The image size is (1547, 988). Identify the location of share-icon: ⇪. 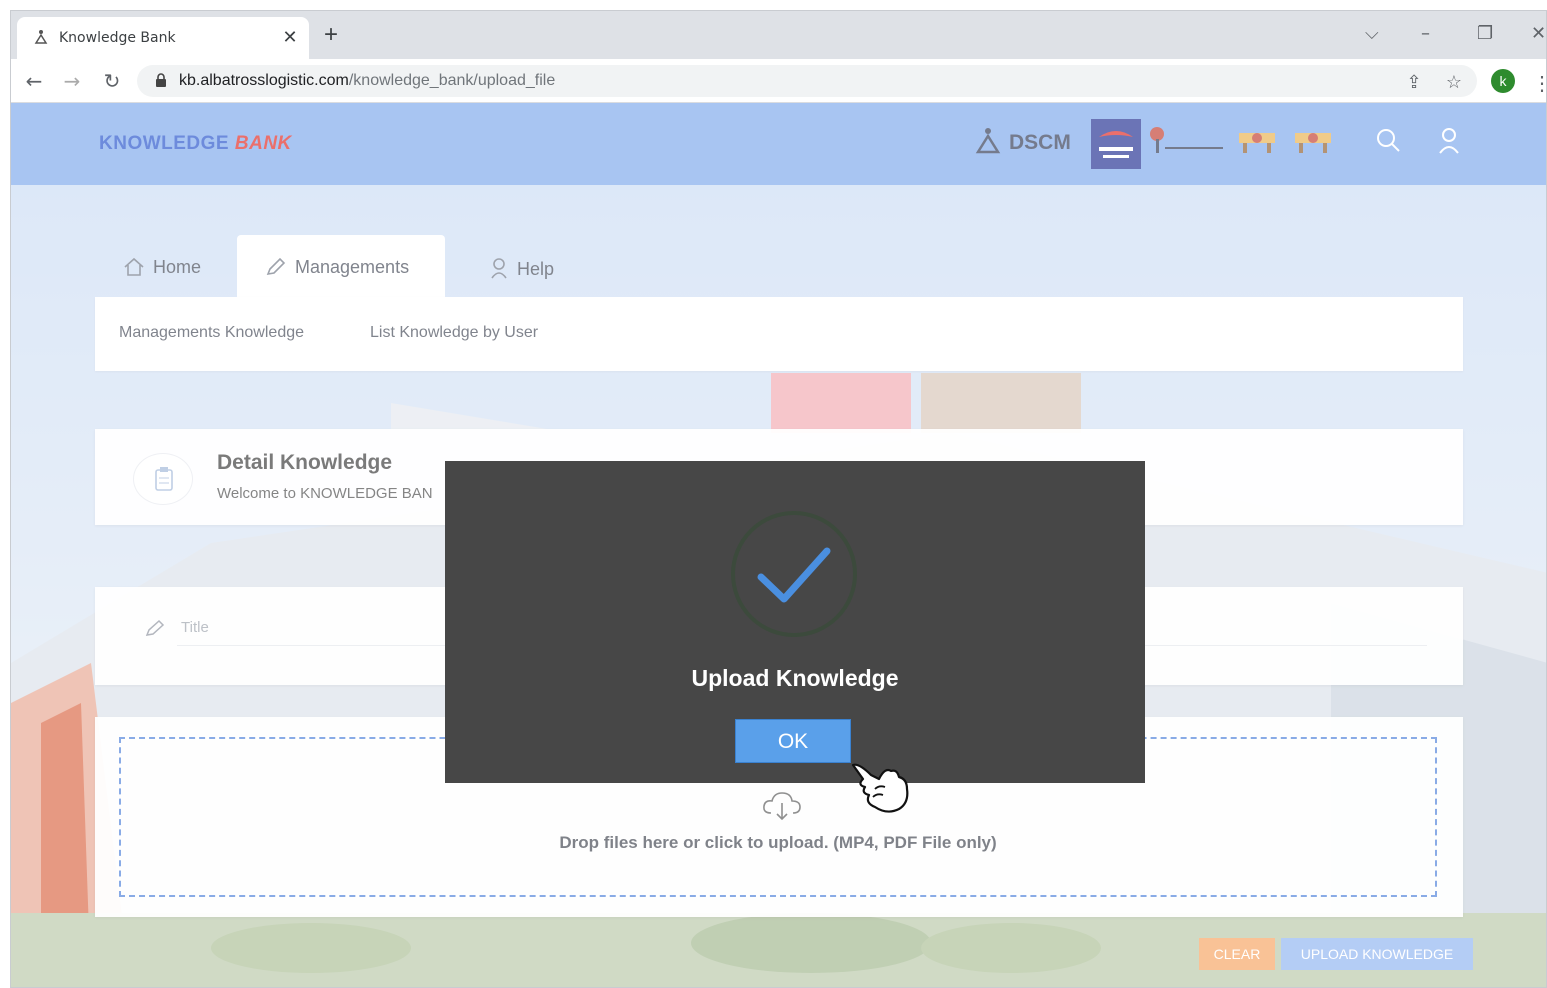
(1414, 82).